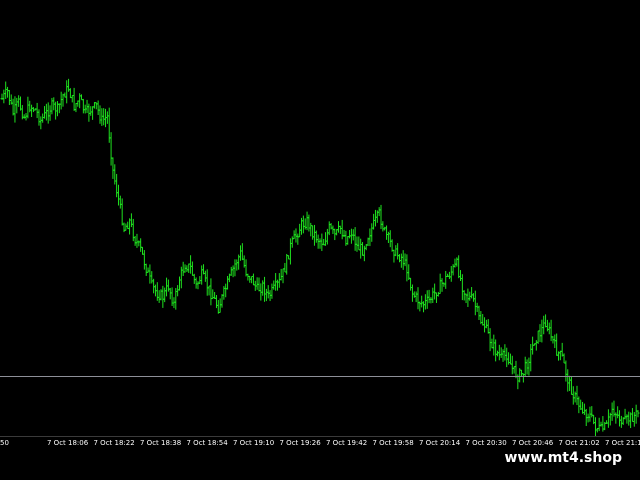 The width and height of the screenshot is (640, 480). What do you see at coordinates (300, 443) in the screenshot?
I see `time-tick-label: 7 Oct 19:26` at bounding box center [300, 443].